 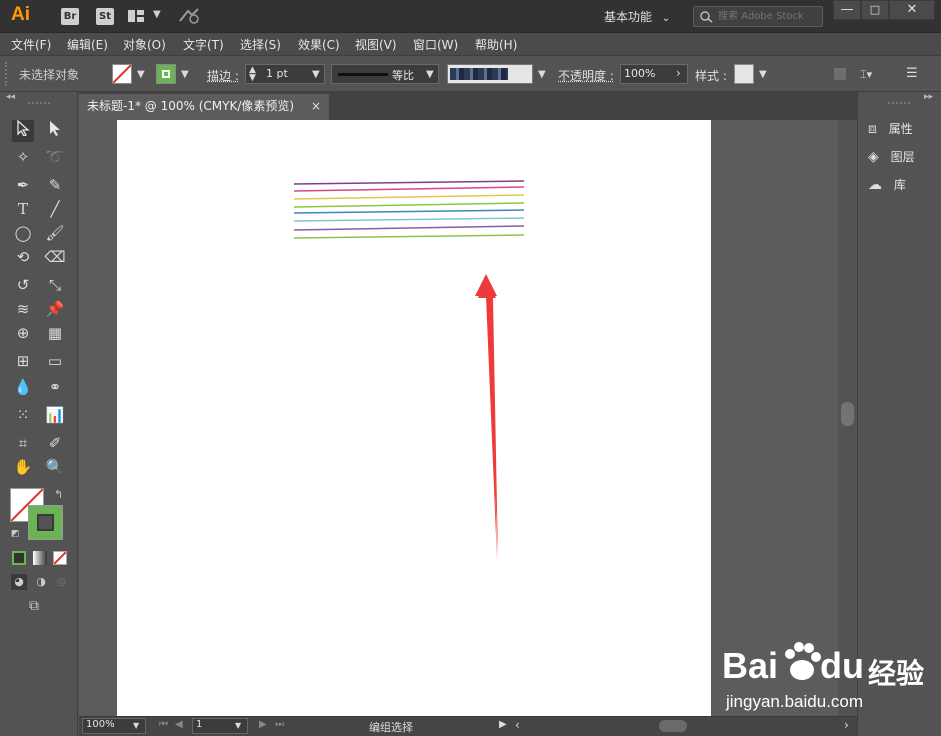 What do you see at coordinates (23, 285) in the screenshot?
I see `rotate-tool-icon: ↺` at bounding box center [23, 285].